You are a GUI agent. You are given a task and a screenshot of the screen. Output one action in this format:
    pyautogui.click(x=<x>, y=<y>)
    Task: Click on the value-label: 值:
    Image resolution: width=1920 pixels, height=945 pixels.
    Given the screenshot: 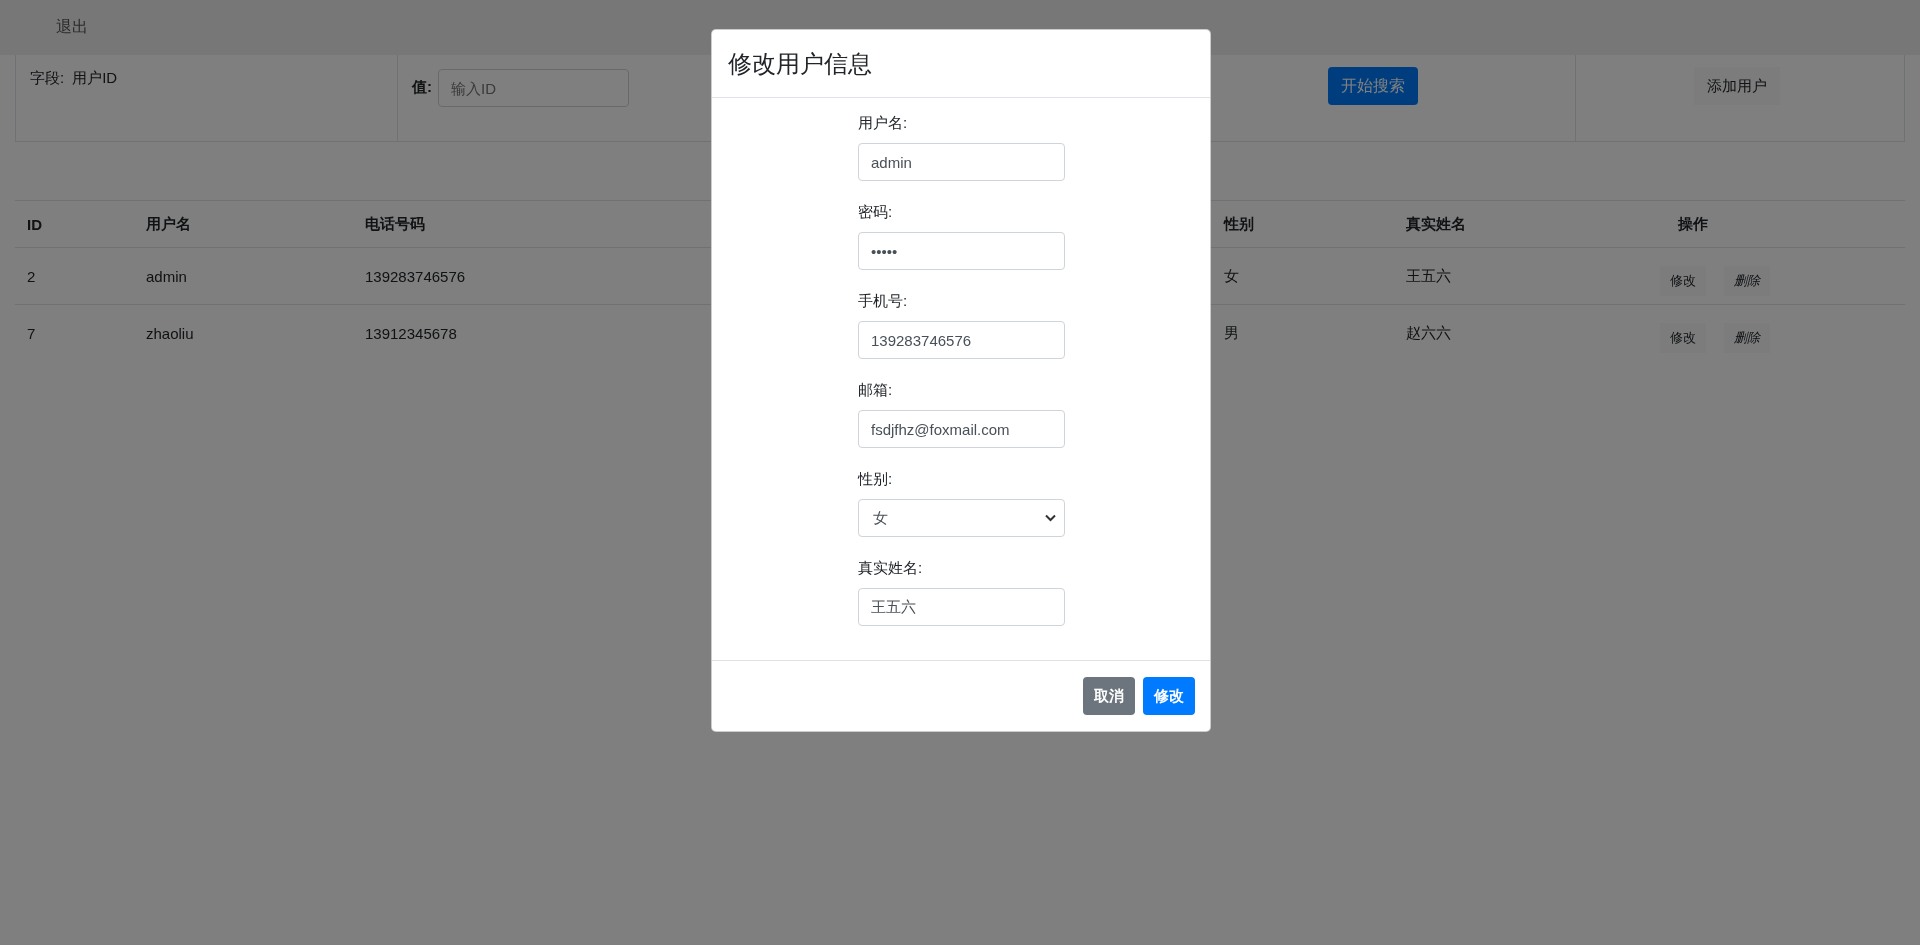 What is the action you would take?
    pyautogui.click(x=422, y=87)
    